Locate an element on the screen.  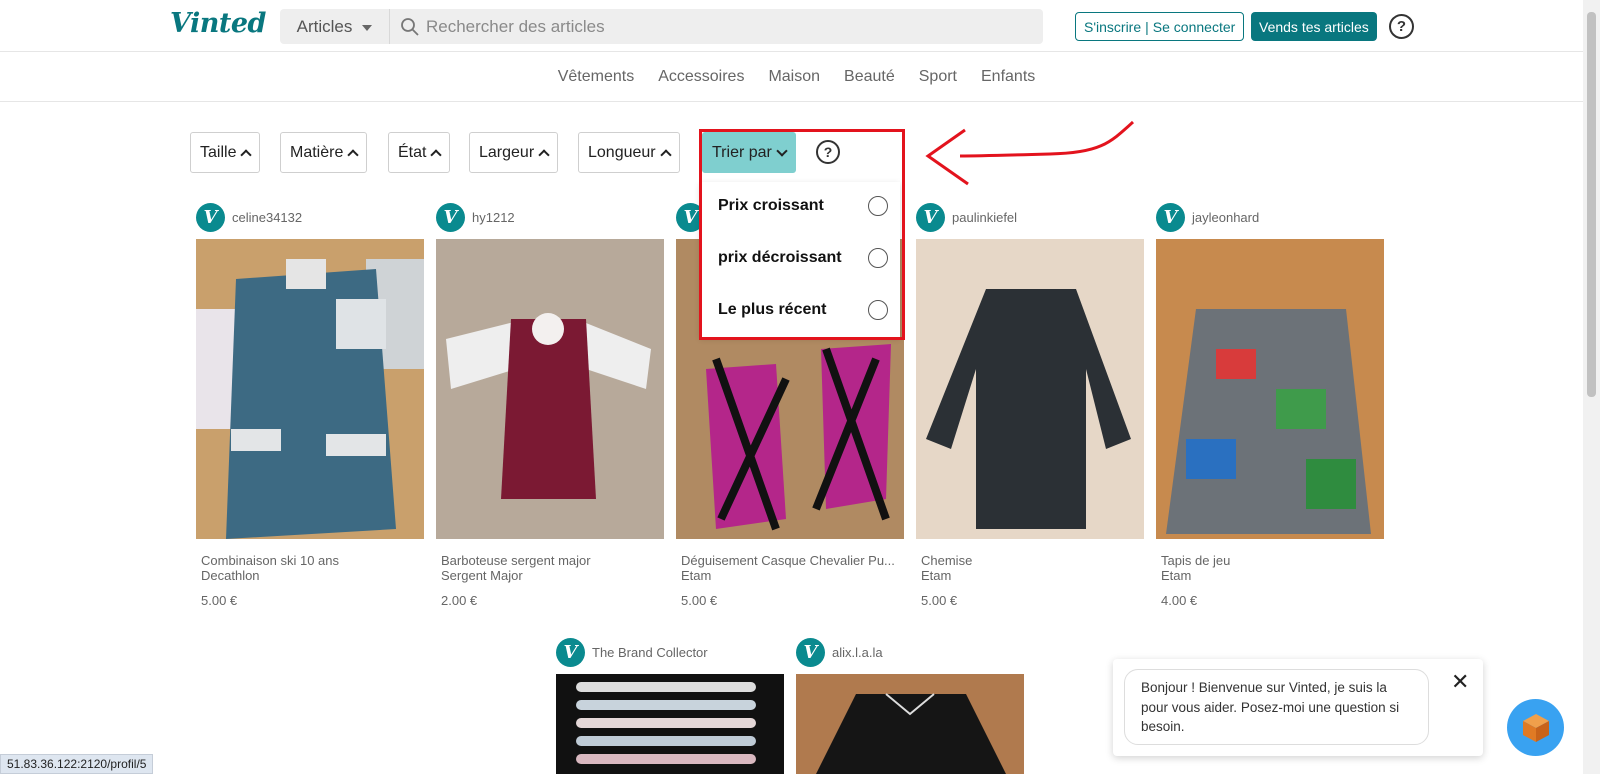
chevron-down-icon is located at coordinates (782, 151).